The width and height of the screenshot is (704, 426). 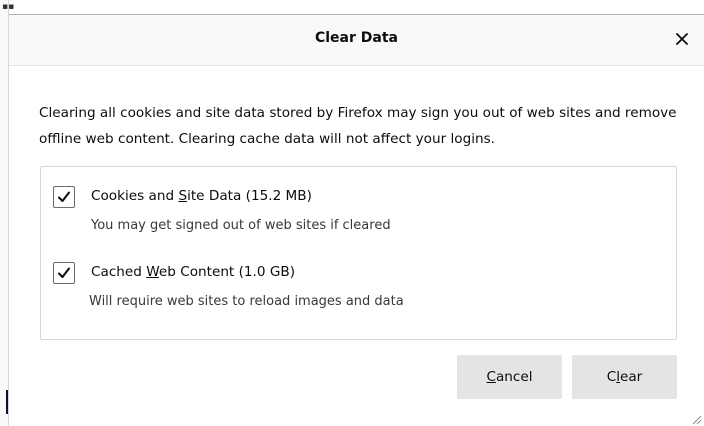 I want to click on close-icon, so click(x=682, y=39).